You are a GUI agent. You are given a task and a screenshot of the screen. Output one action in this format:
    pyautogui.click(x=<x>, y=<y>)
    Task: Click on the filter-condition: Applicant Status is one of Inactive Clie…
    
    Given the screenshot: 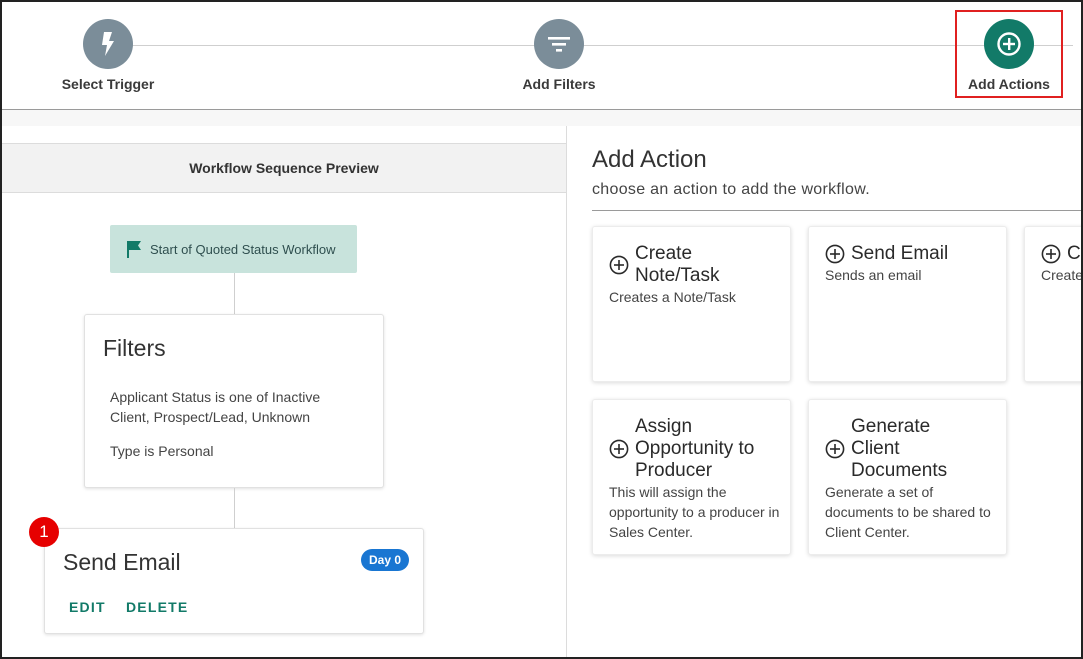 What is the action you would take?
    pyautogui.click(x=215, y=407)
    